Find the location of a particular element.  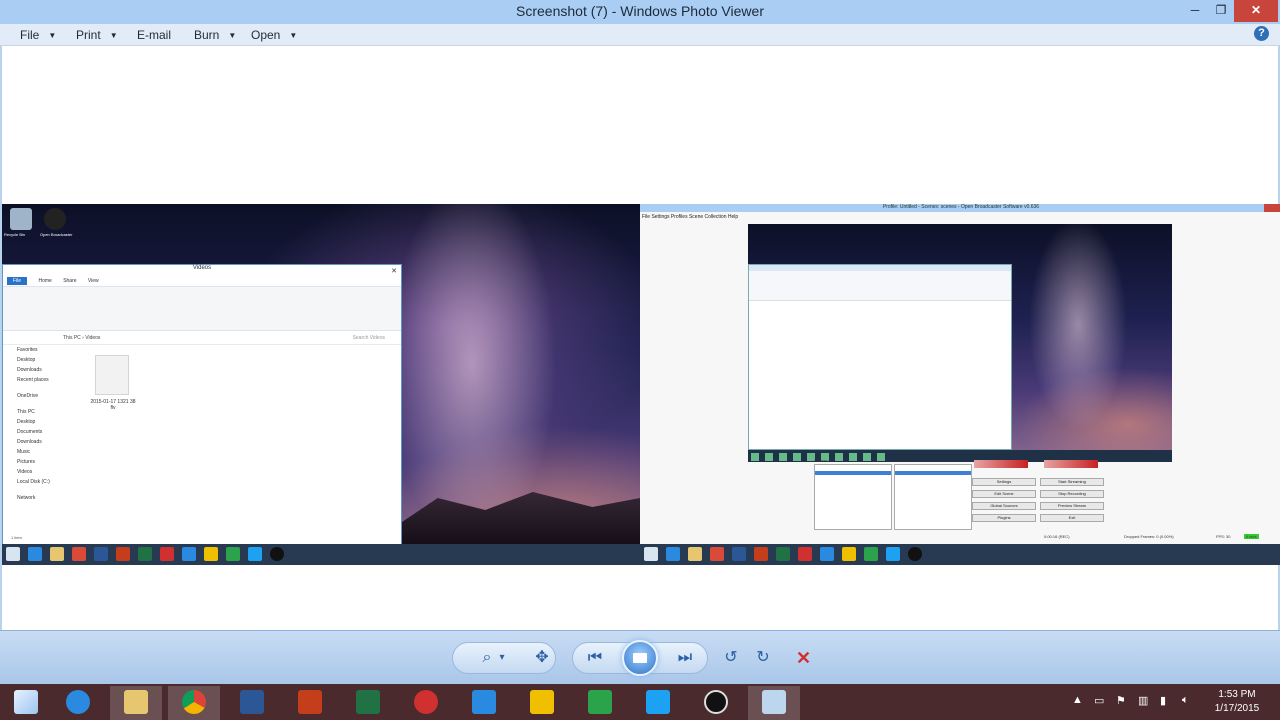

close-button: ✕ is located at coordinates (1256, 11).